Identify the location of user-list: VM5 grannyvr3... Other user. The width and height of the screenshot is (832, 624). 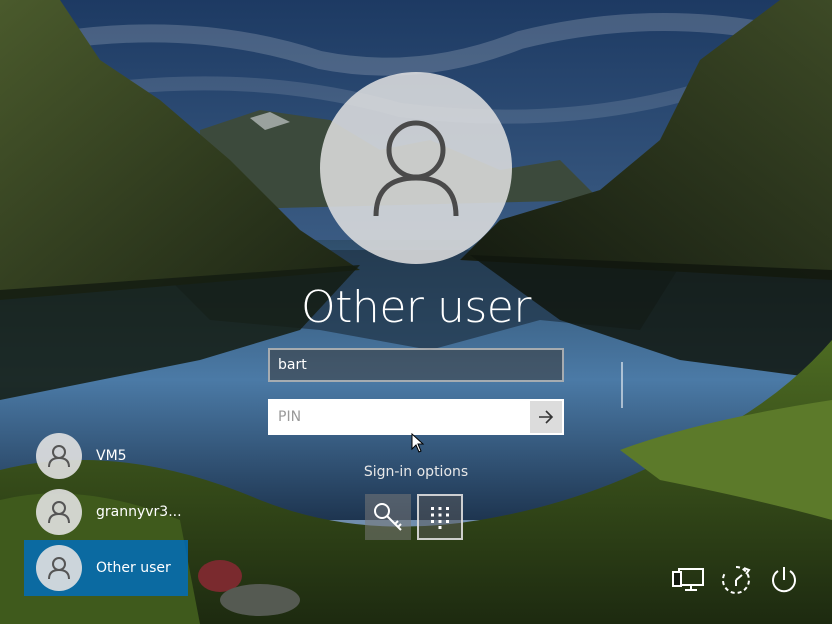
(106, 512).